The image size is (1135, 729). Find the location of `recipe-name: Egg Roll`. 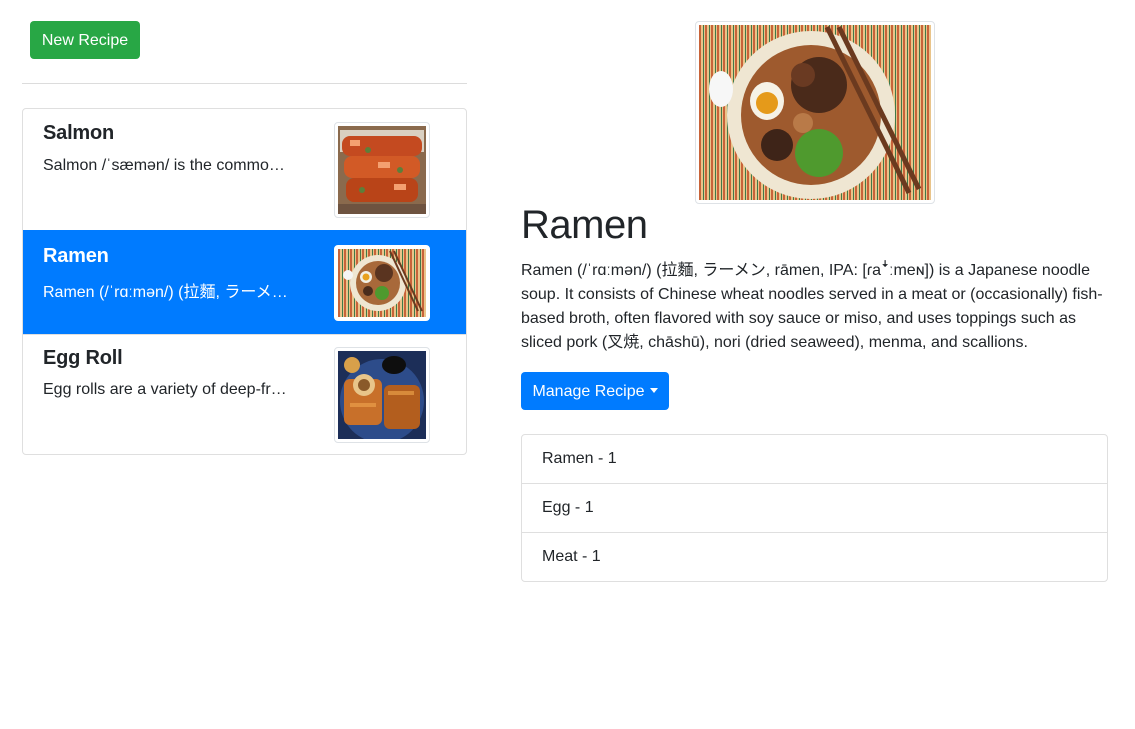

recipe-name: Egg Roll is located at coordinates (83, 358).